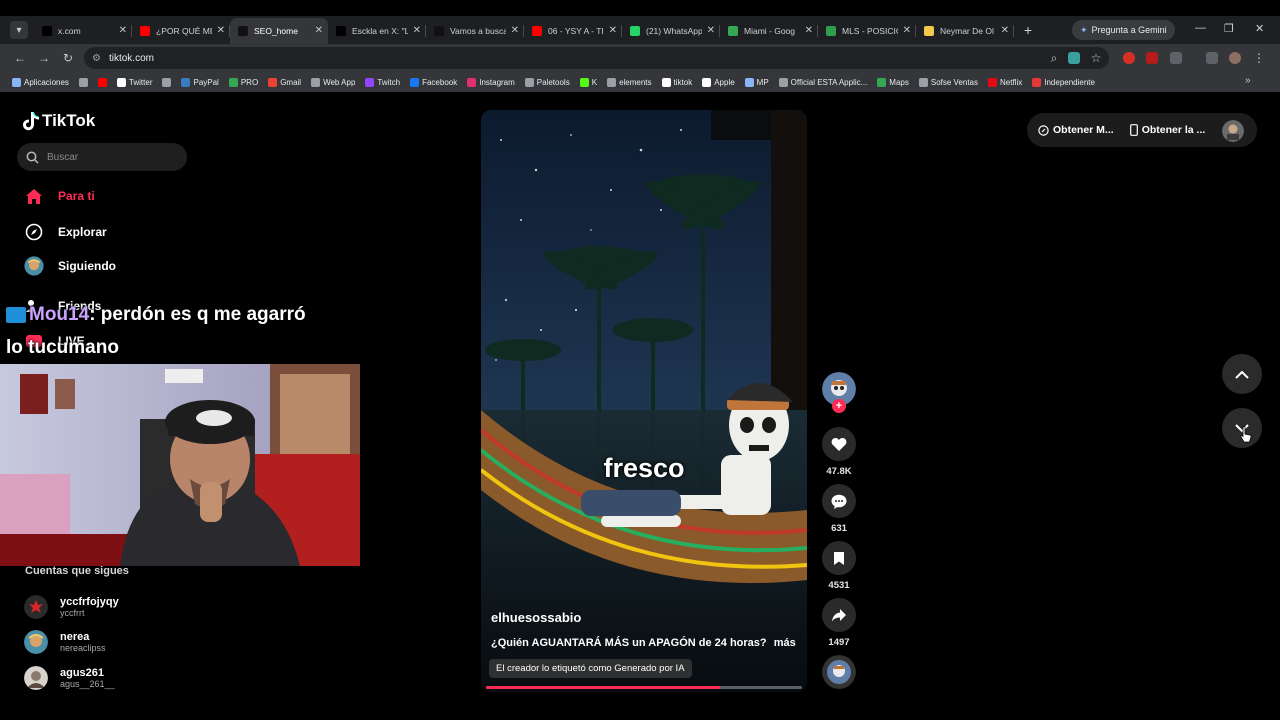 The height and width of the screenshot is (720, 1280). I want to click on browser-tab: Esckla en X: "L ✕, so click(377, 31).